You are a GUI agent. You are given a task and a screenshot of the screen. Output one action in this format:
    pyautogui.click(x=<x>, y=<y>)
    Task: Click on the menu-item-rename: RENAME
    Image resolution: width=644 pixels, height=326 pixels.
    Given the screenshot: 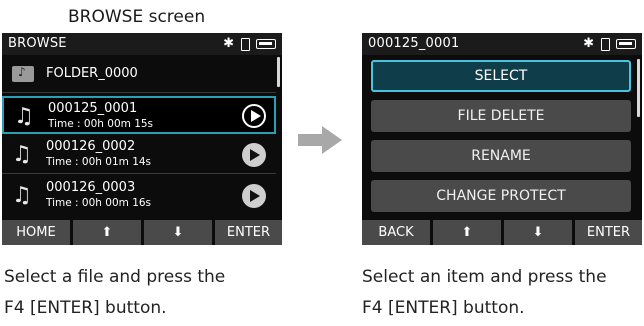 What is the action you would take?
    pyautogui.click(x=501, y=156)
    